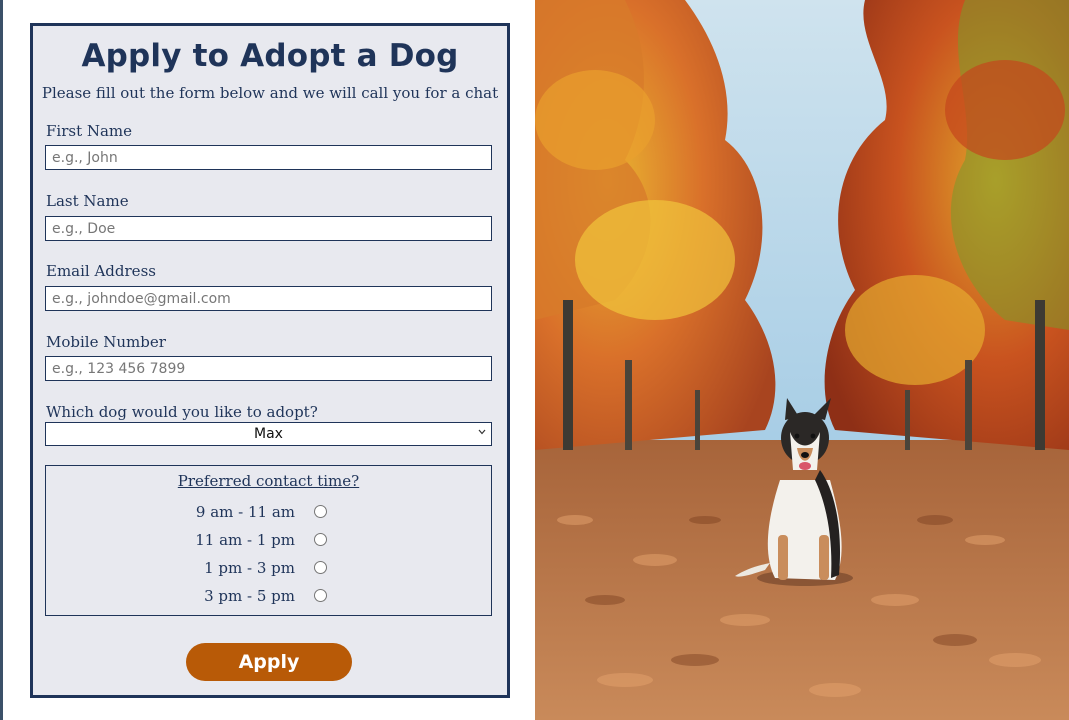  I want to click on last-name-input, so click(268, 228).